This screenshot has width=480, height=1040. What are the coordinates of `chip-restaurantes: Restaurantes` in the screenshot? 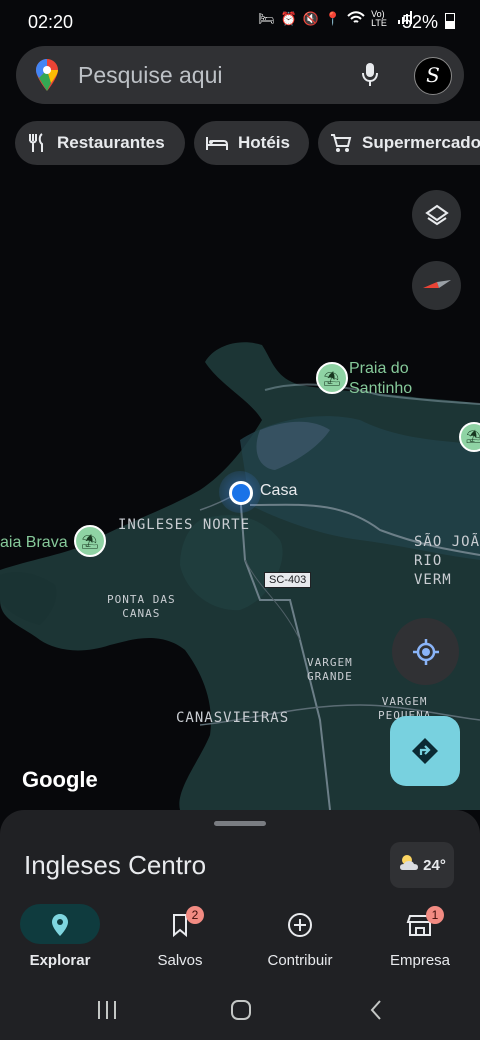 It's located at (100, 143).